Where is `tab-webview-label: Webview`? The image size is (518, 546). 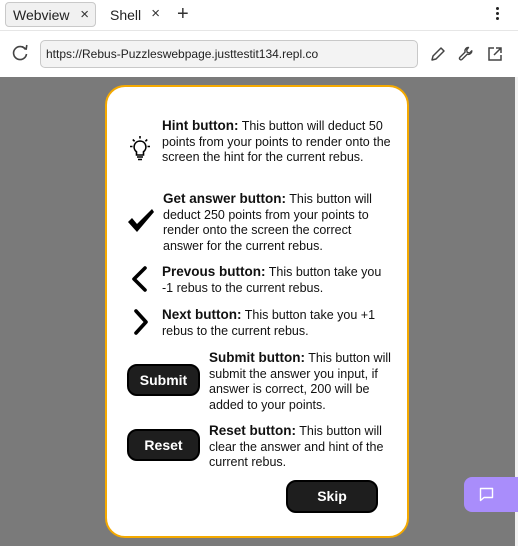
tab-webview-label: Webview is located at coordinates (41, 14).